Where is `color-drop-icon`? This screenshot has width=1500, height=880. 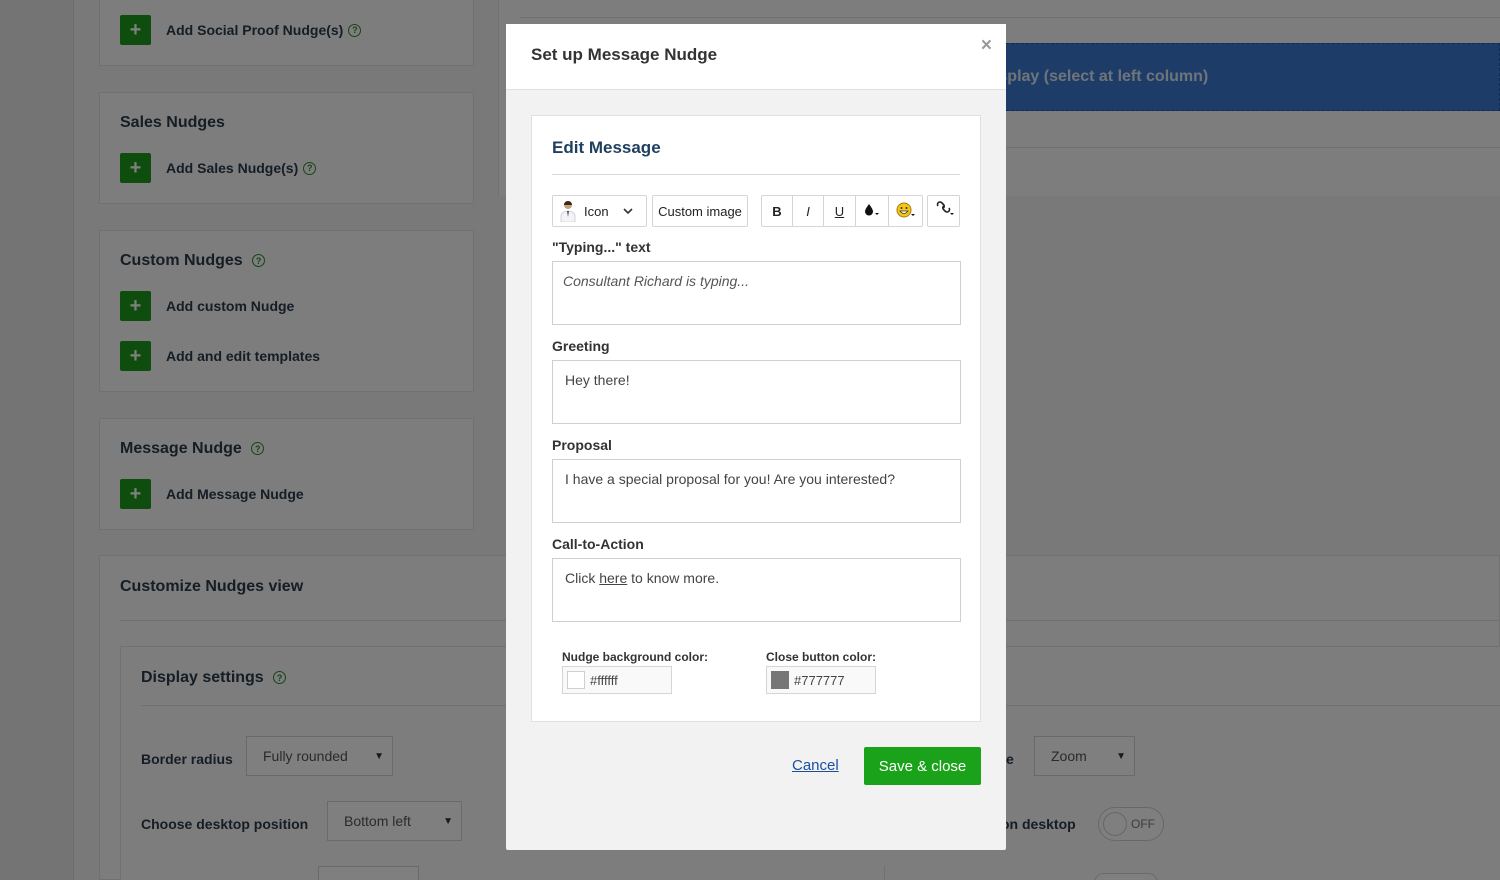 color-drop-icon is located at coordinates (872, 211).